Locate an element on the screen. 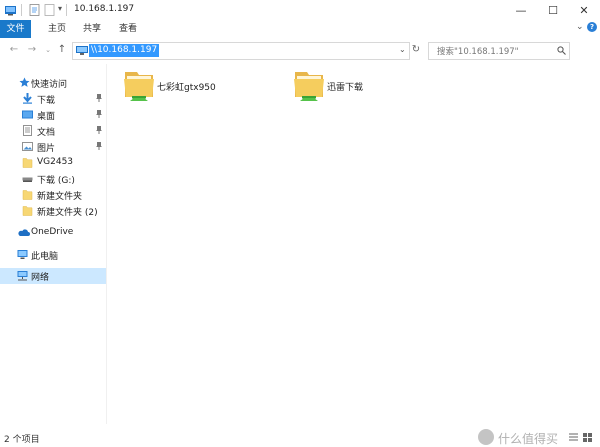  window-title: 10.168.1.197 is located at coordinates (104, 9).